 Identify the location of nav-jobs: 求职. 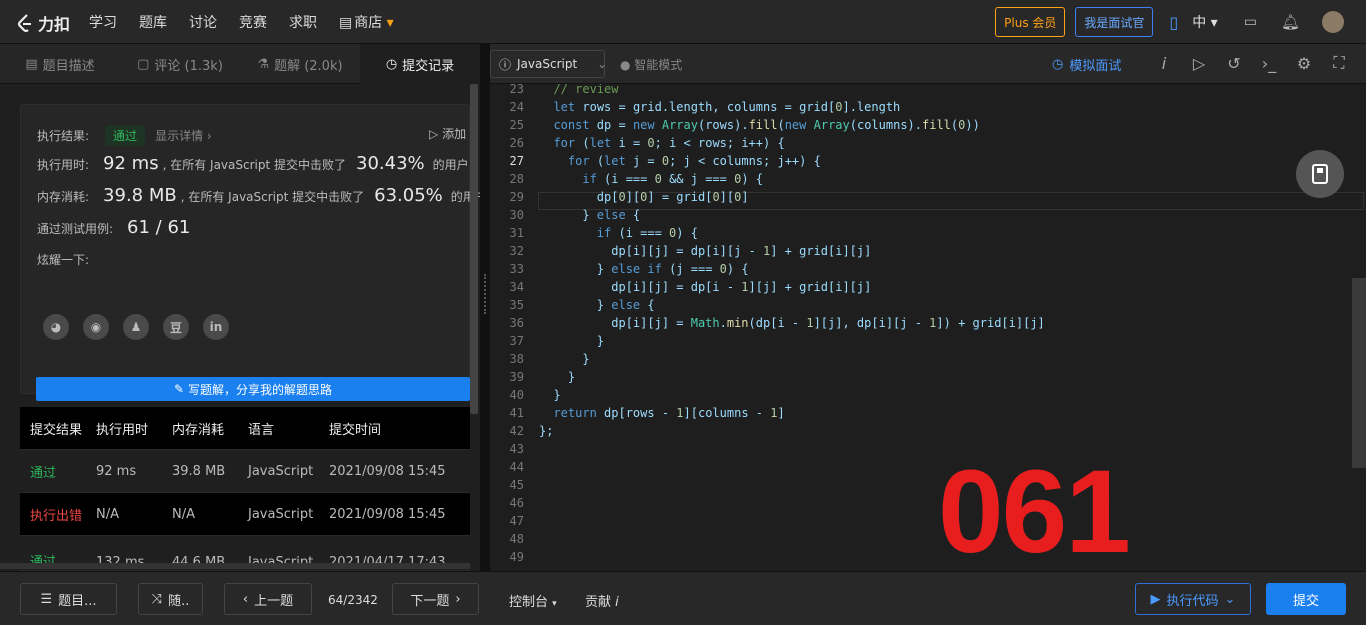
(303, 22).